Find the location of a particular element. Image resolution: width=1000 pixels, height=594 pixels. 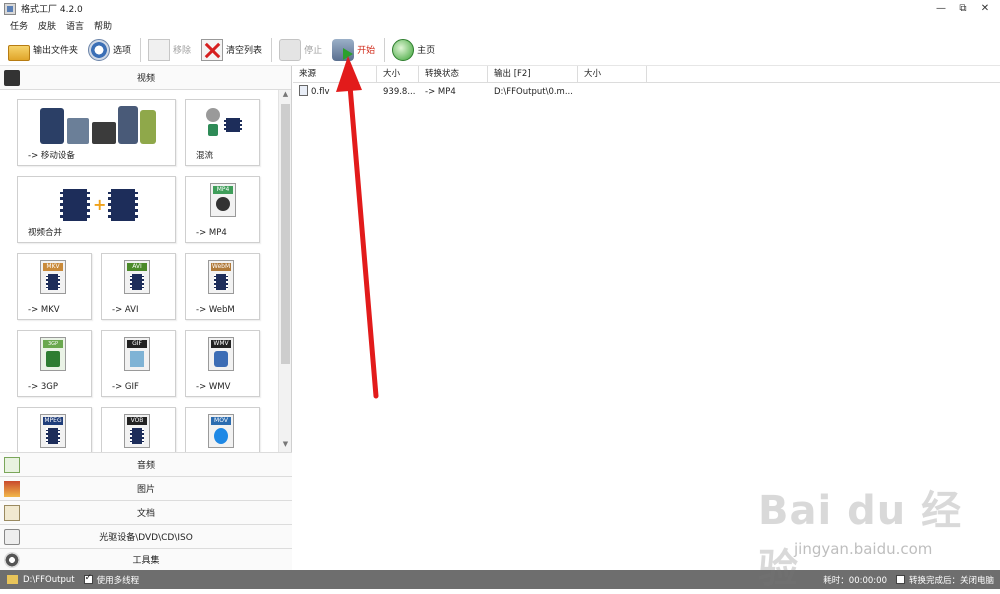

category-optical-drive: 光驱设备\DVD\CD\ISO is located at coordinates (146, 536).